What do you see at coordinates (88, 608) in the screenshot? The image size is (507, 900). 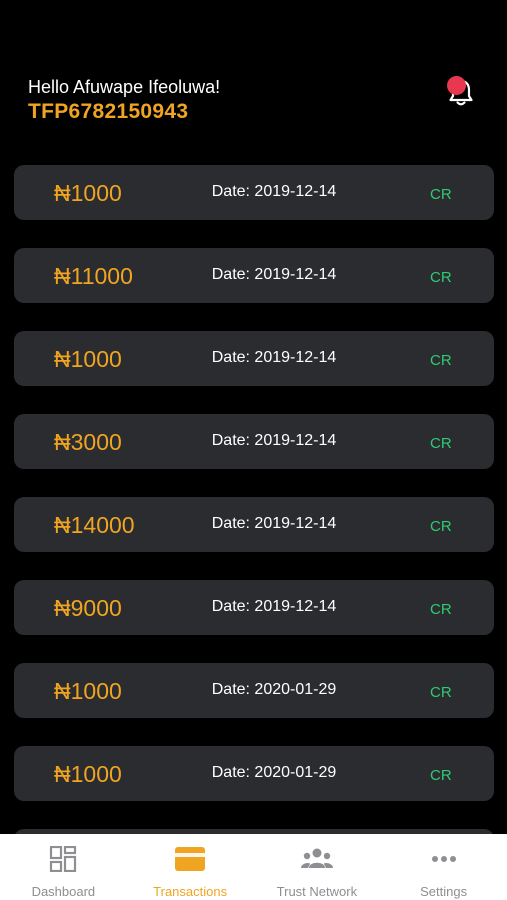 I see `transaction-amount: ₦9000` at bounding box center [88, 608].